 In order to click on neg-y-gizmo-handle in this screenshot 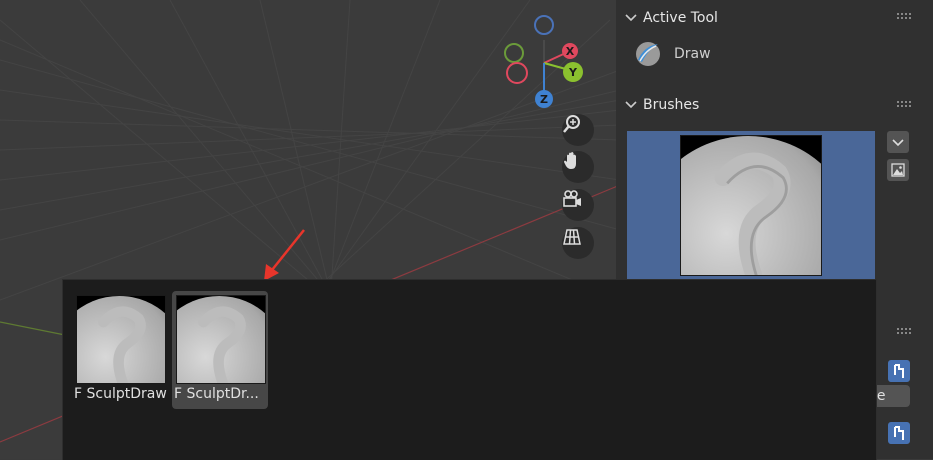, I will do `click(514, 53)`.